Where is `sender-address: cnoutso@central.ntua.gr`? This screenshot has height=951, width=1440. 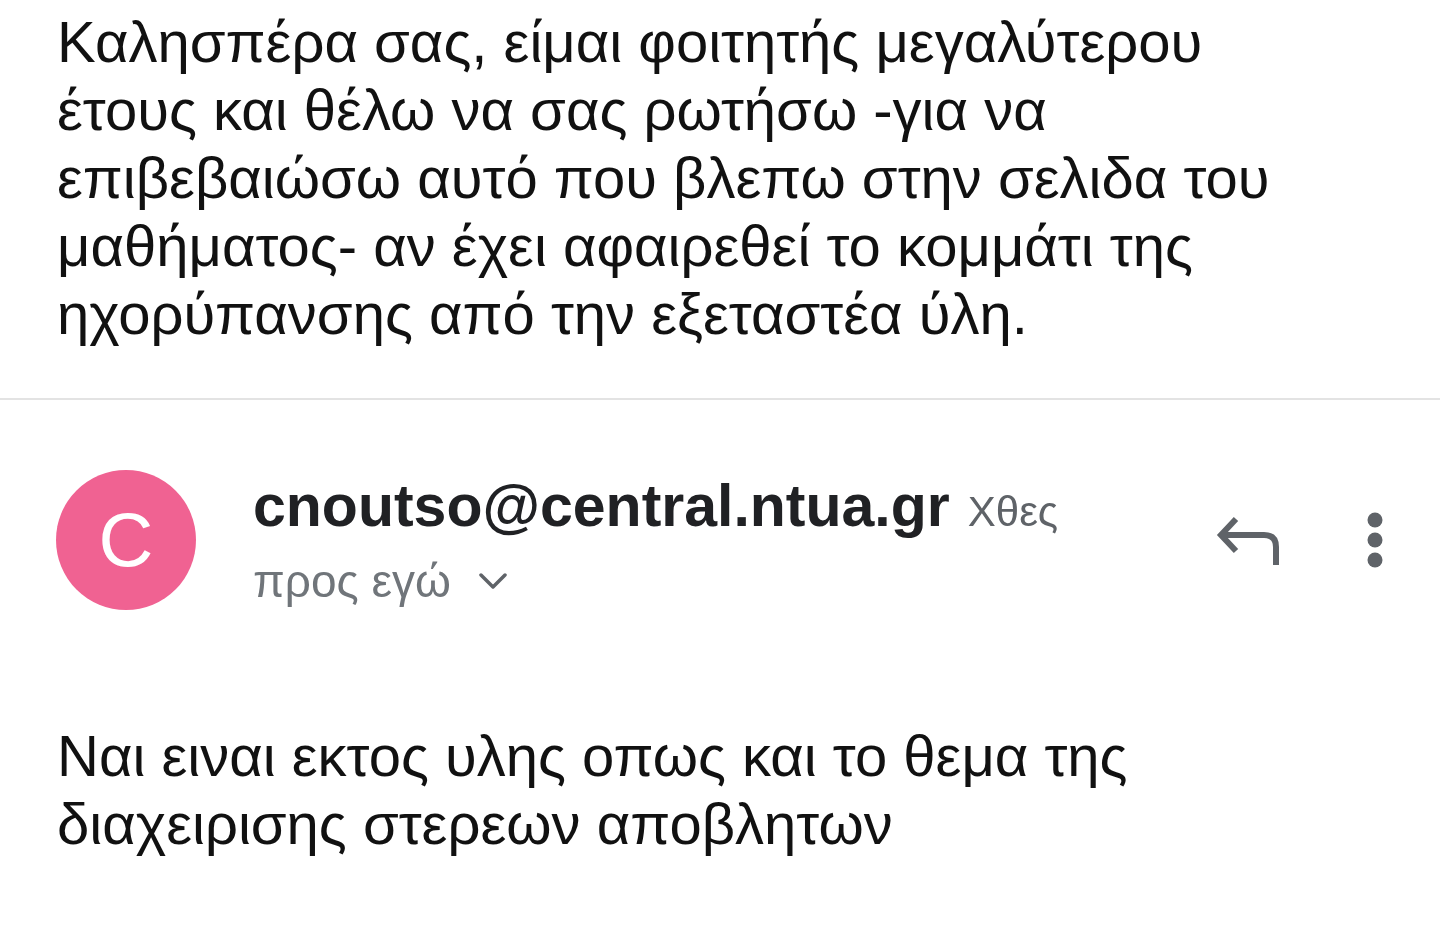
sender-address: cnoutso@central.ntua.gr is located at coordinates (601, 506).